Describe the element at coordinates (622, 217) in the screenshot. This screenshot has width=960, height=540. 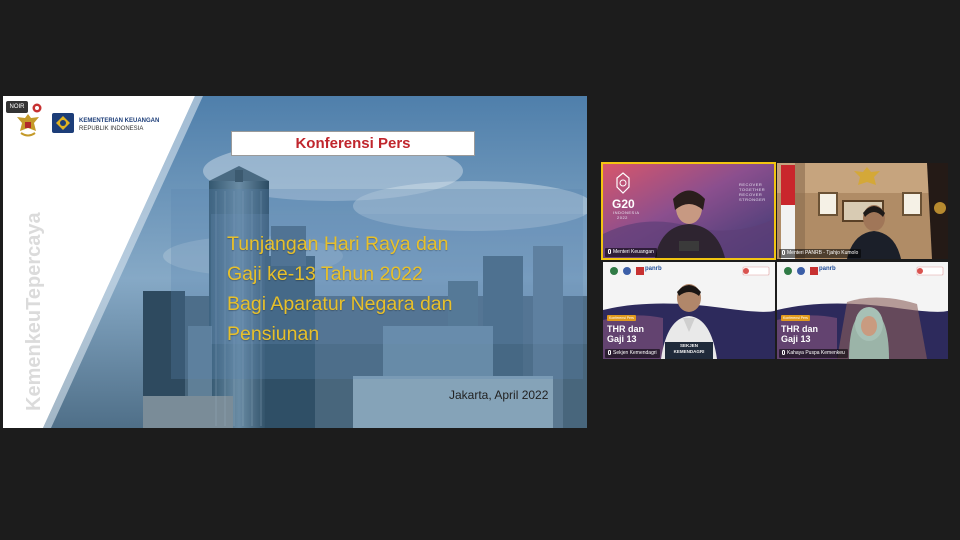
I see `g20-year: 2022` at that location.